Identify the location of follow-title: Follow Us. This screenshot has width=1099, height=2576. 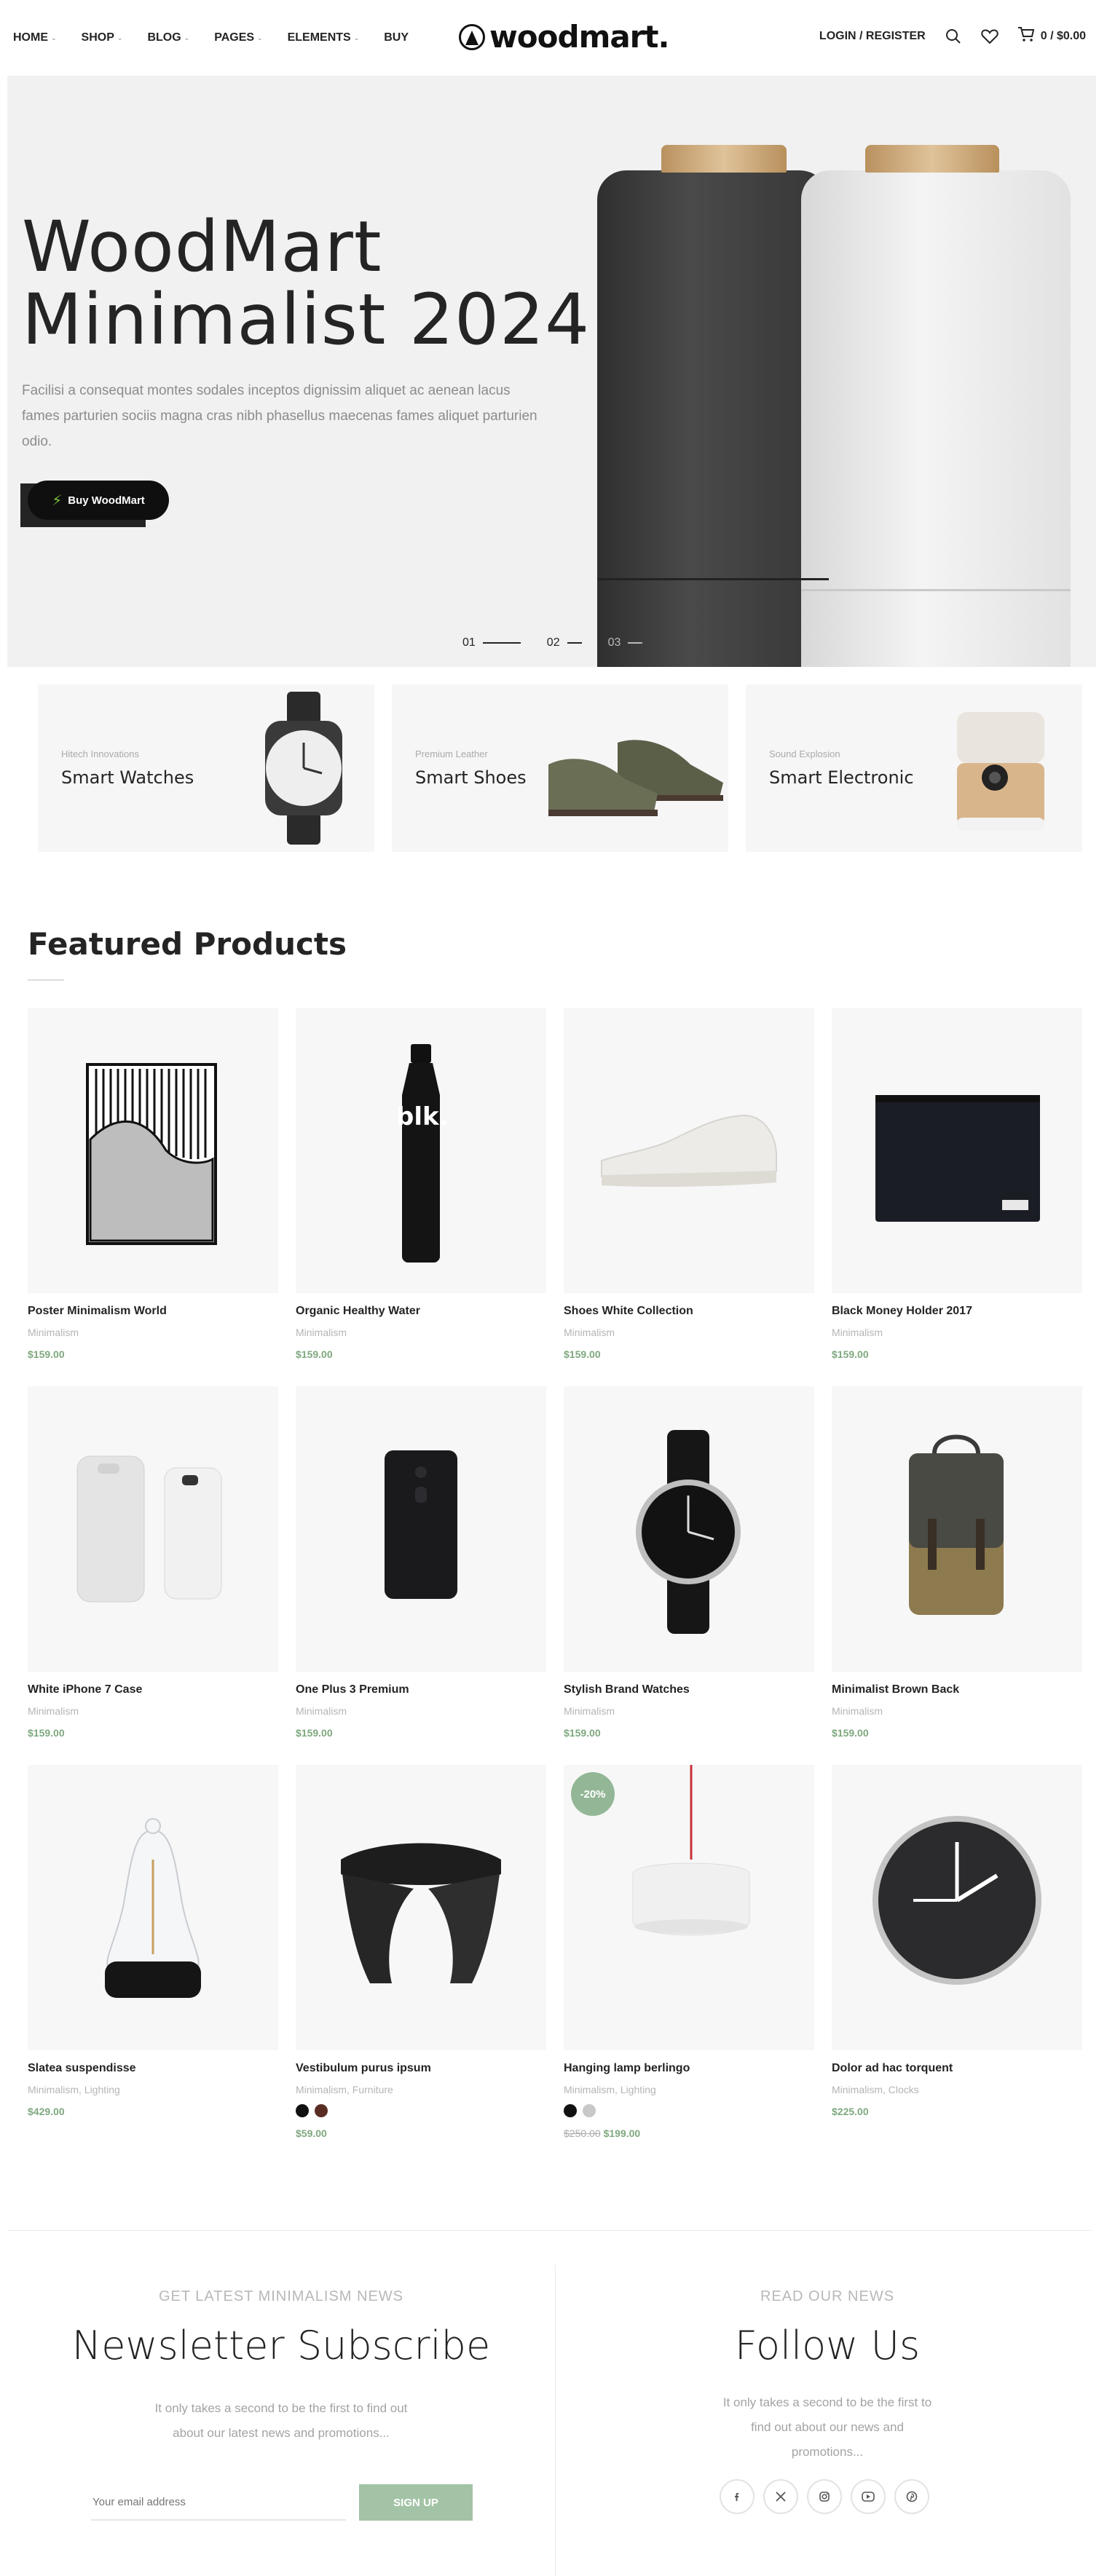
(827, 2346).